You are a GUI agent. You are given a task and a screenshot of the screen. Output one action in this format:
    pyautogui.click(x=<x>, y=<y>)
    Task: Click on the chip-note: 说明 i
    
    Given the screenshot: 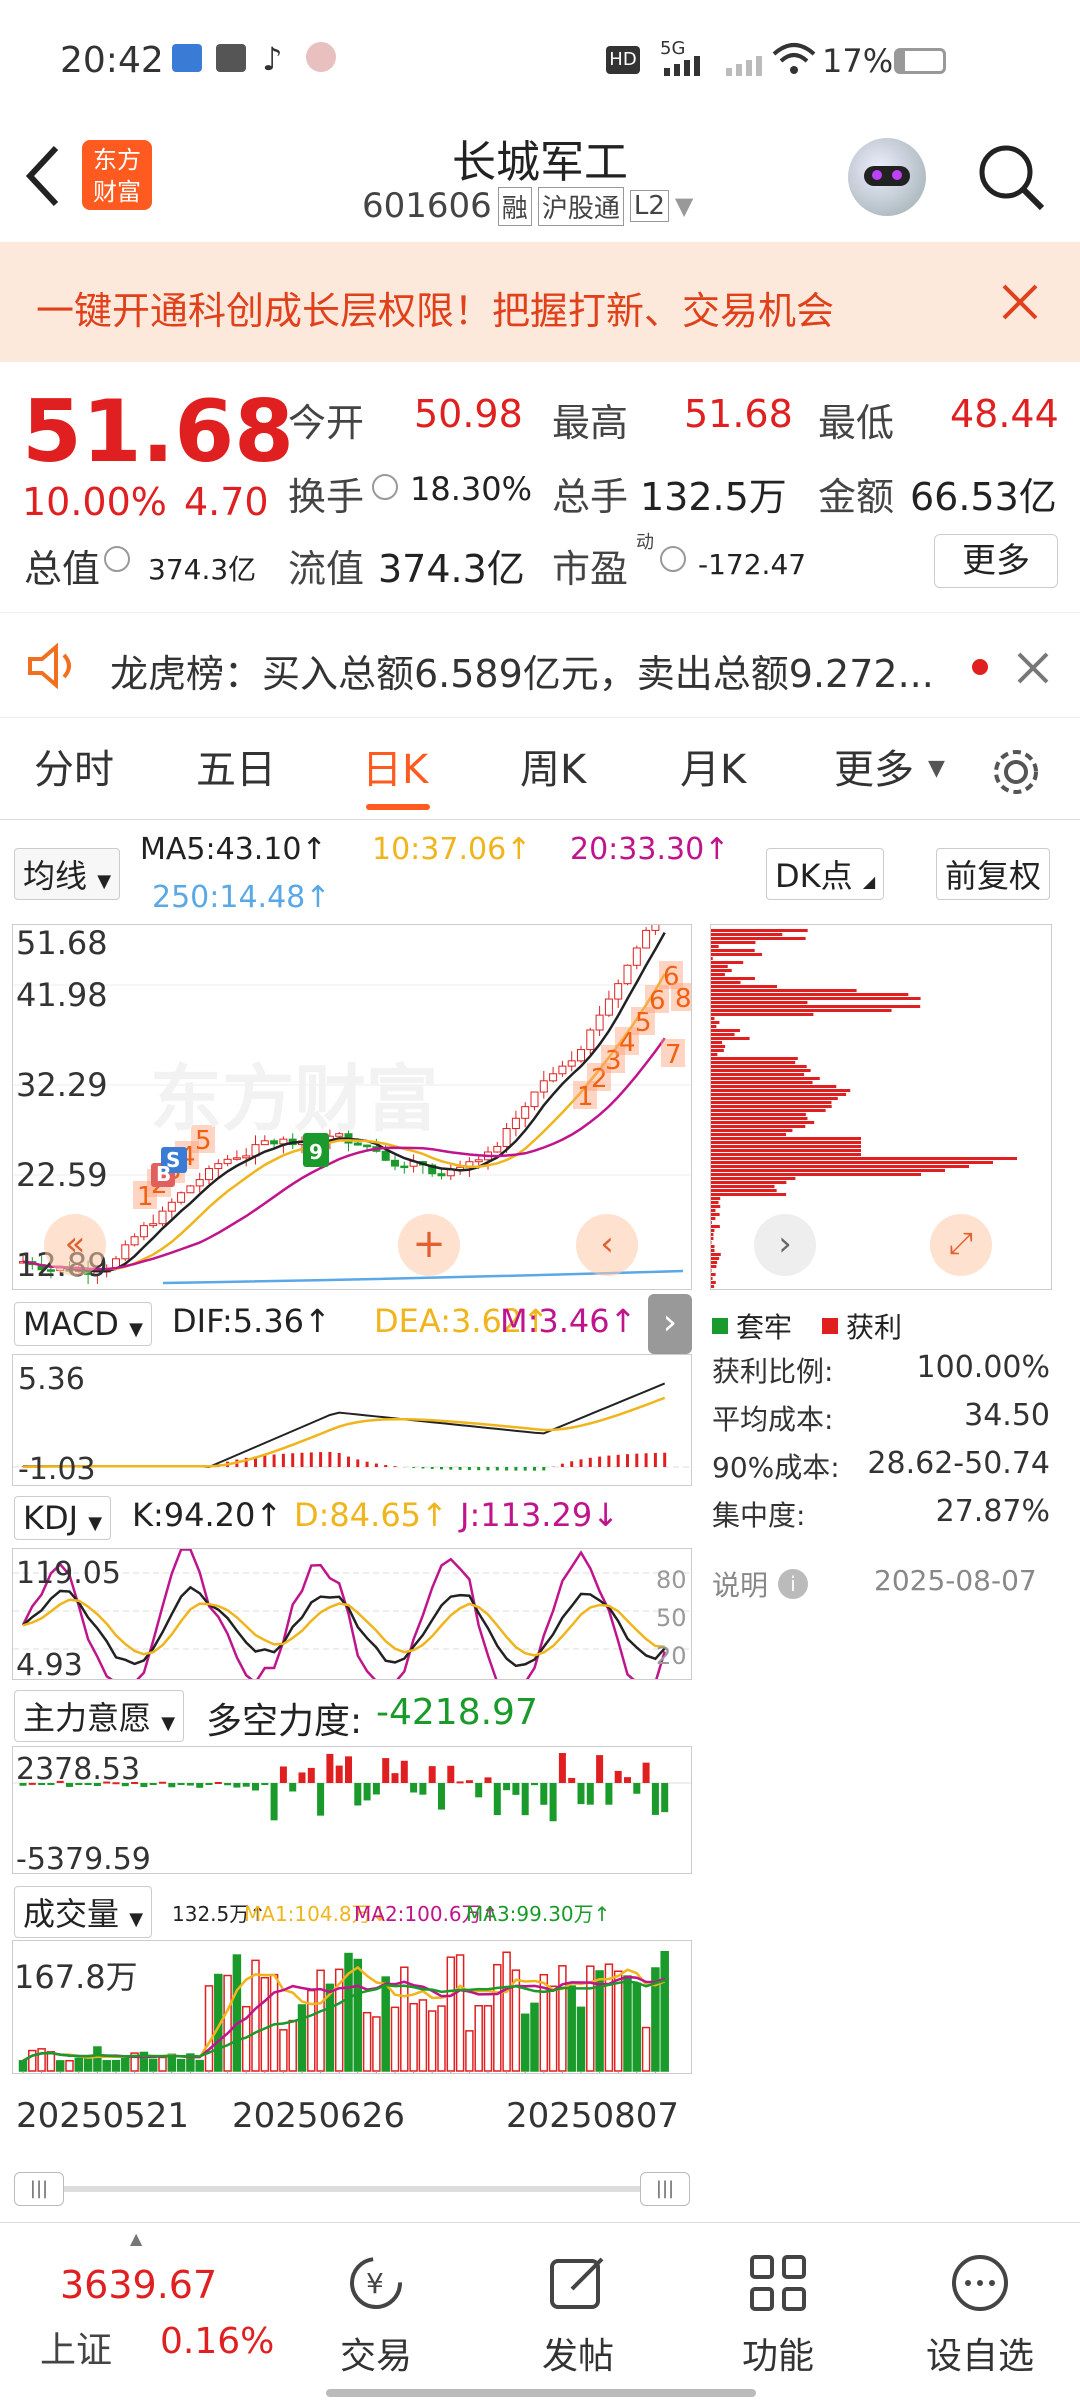 What is the action you would take?
    pyautogui.click(x=760, y=1584)
    